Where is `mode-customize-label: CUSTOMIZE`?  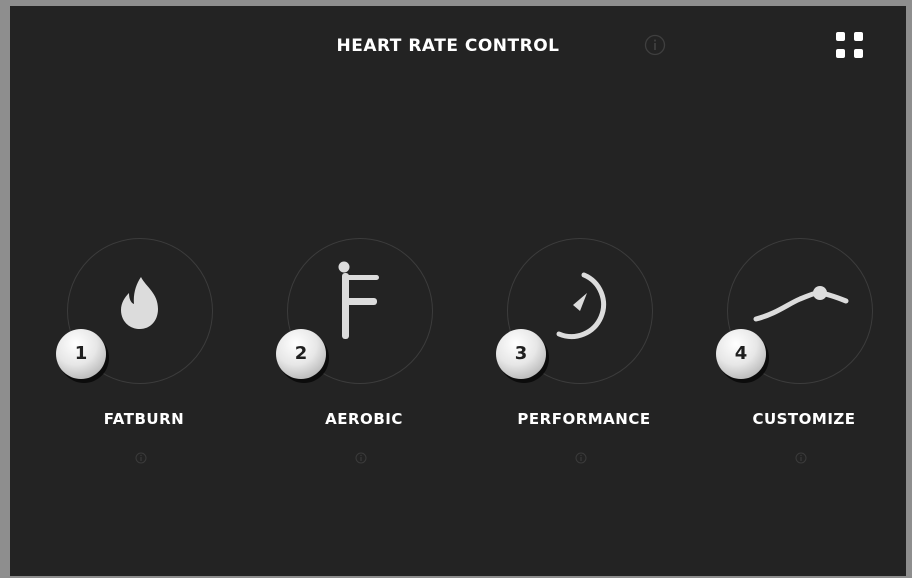 mode-customize-label: CUSTOMIZE is located at coordinates (798, 419).